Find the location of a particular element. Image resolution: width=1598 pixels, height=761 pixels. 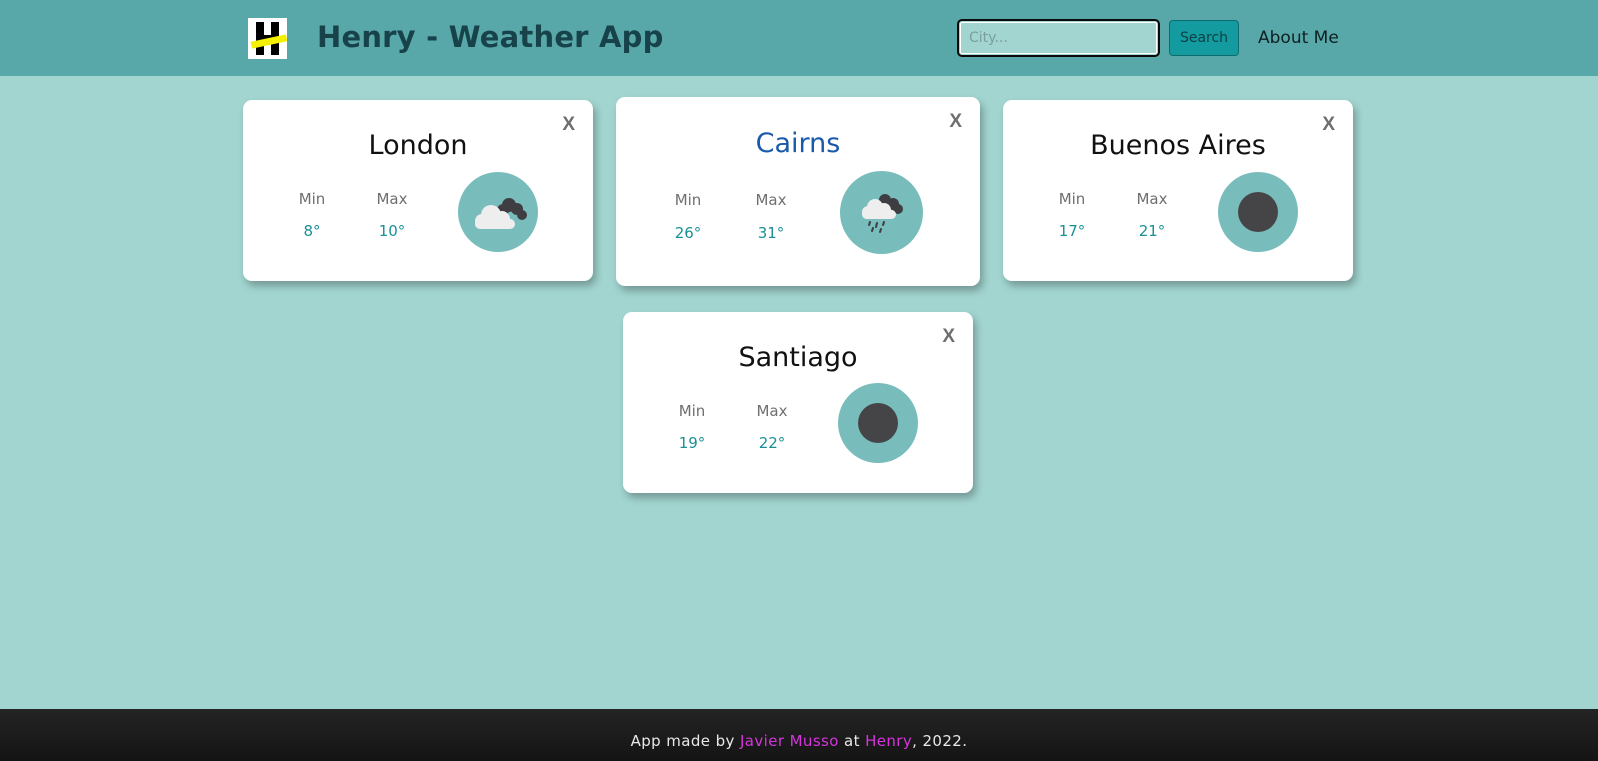

author-link: Javier Musso is located at coordinates (789, 741).